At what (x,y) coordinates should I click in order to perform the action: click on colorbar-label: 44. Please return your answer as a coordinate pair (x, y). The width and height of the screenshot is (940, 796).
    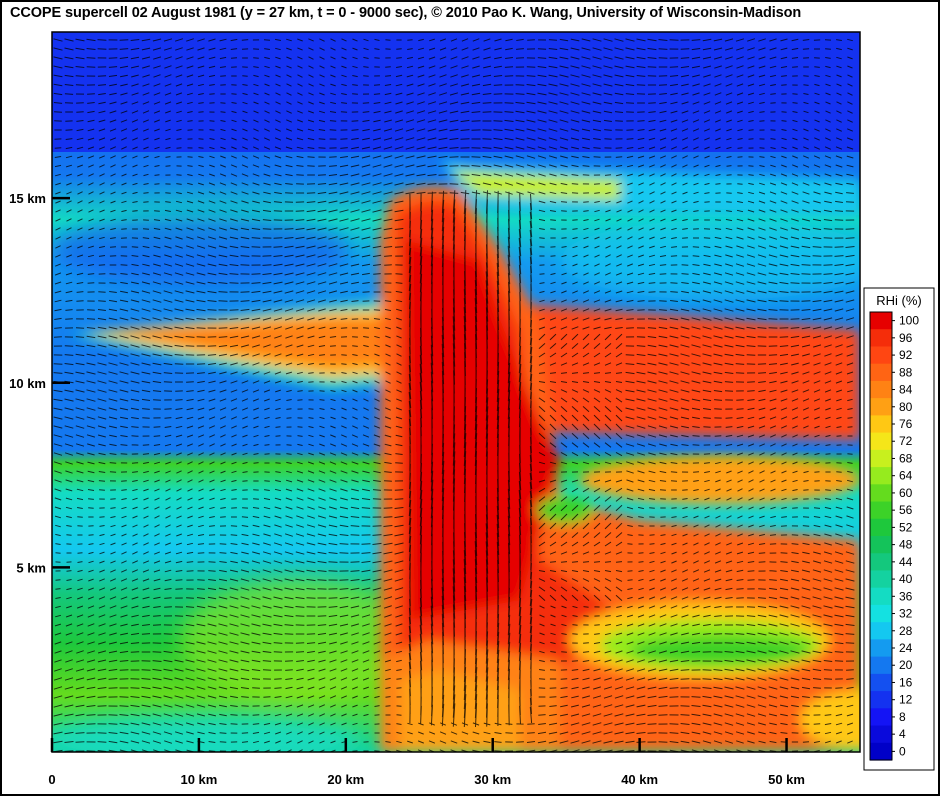
    Looking at the image, I should click on (906, 562).